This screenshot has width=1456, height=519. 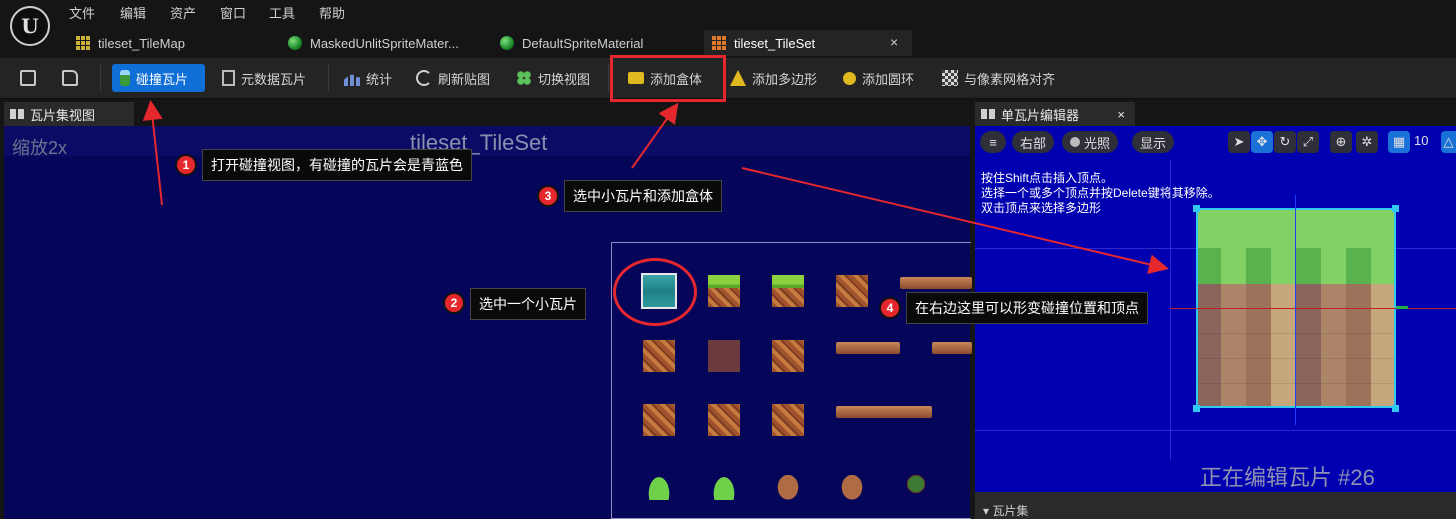 I want to click on unreal-logo-icon: U, so click(x=30, y=26).